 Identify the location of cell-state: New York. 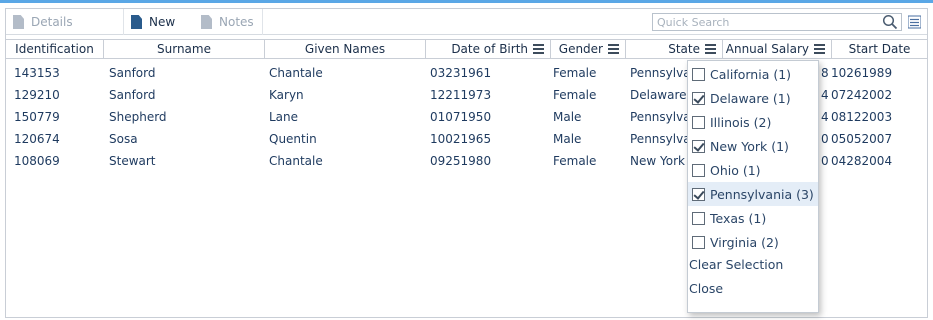
(657, 161).